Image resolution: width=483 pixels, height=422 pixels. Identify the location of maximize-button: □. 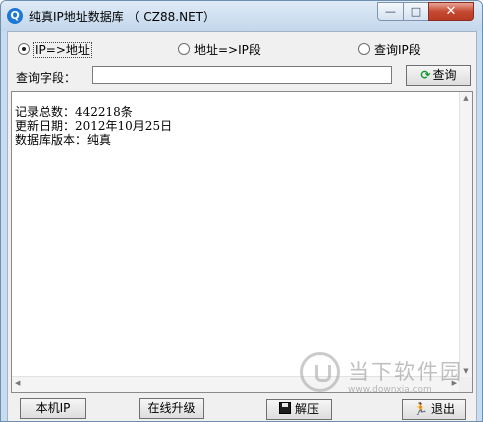
(416, 11).